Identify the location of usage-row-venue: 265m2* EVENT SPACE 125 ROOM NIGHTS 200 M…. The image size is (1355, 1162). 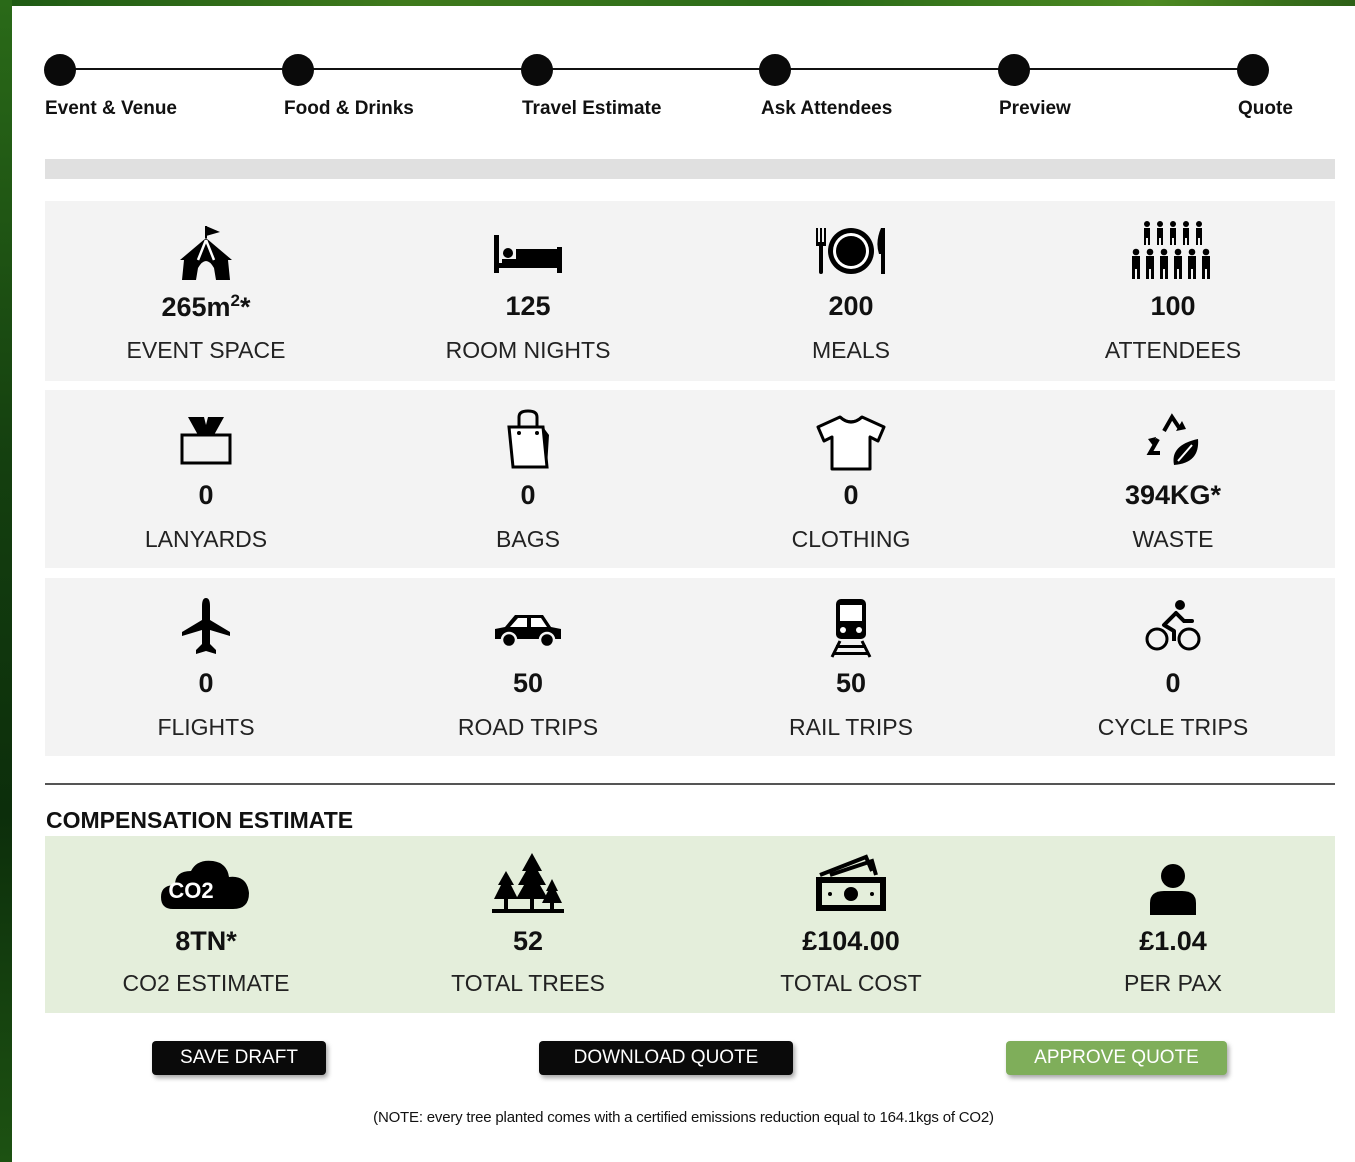
(690, 291).